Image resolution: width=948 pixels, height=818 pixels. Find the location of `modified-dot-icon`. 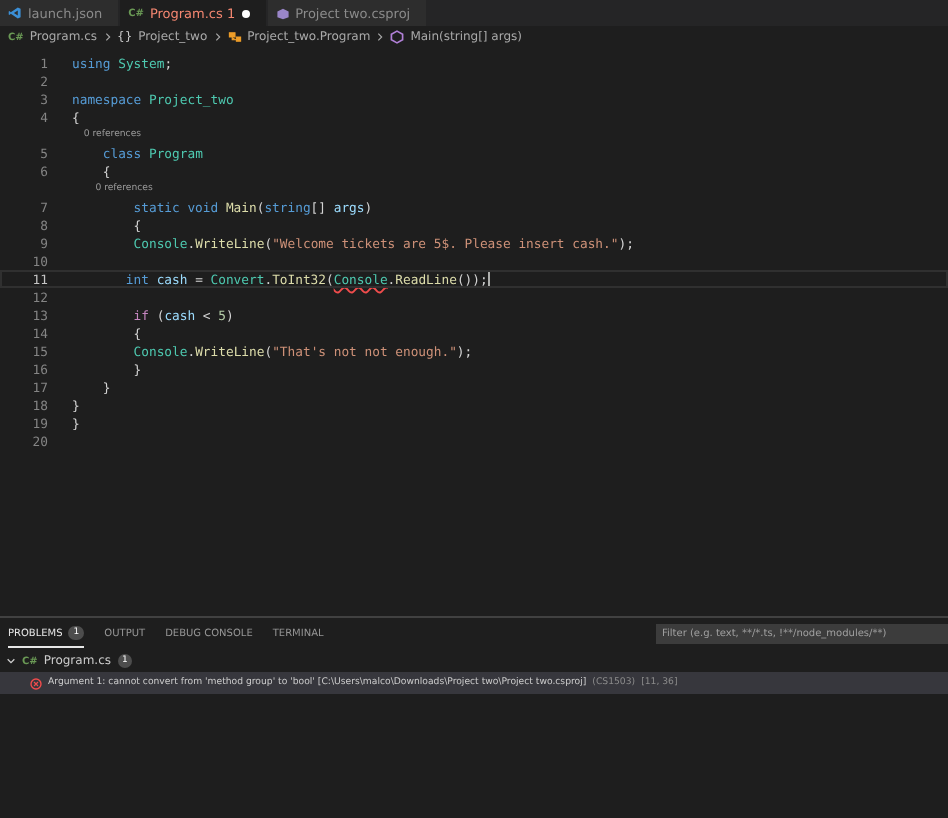

modified-dot-icon is located at coordinates (245, 13).